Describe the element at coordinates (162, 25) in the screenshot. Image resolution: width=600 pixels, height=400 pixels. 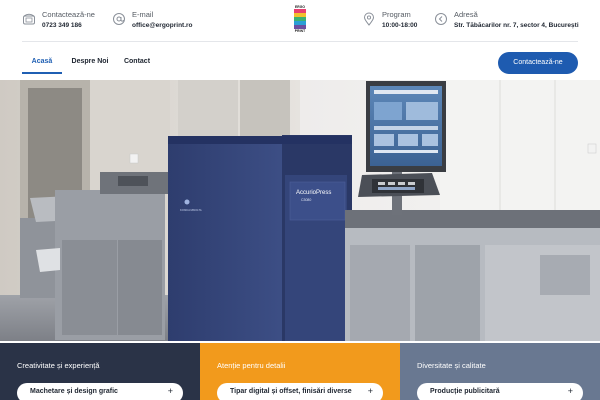
I see `email-address: office@ergoprint.ro` at that location.